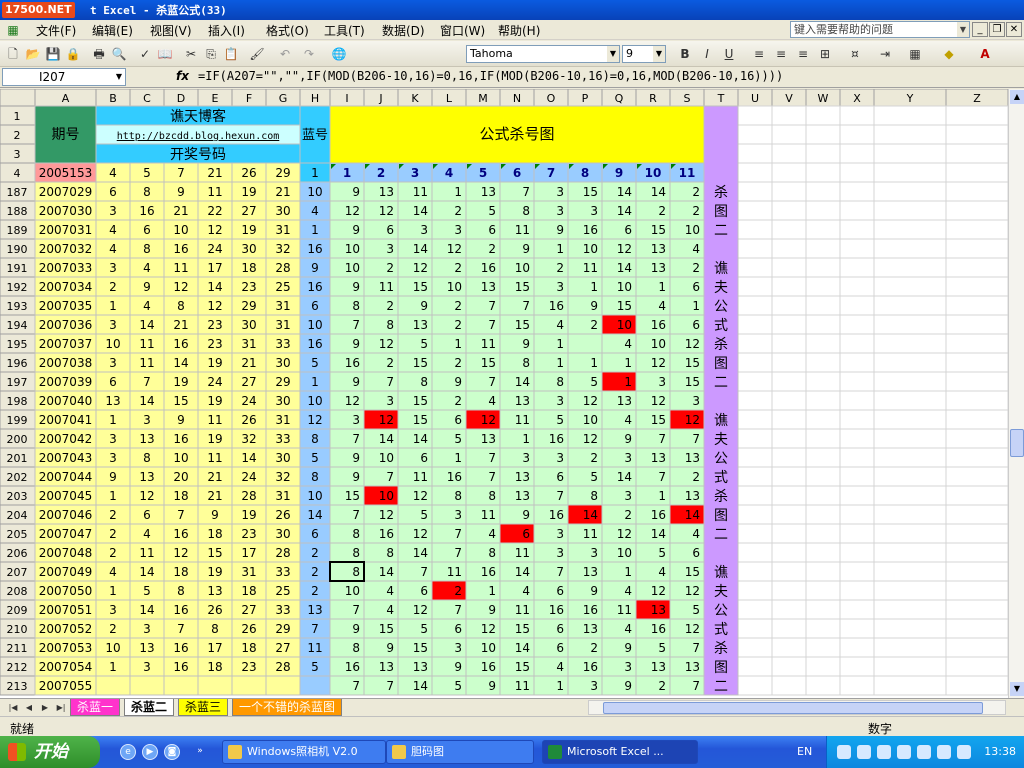  I want to click on currency-icon: ¤, so click(855, 54).